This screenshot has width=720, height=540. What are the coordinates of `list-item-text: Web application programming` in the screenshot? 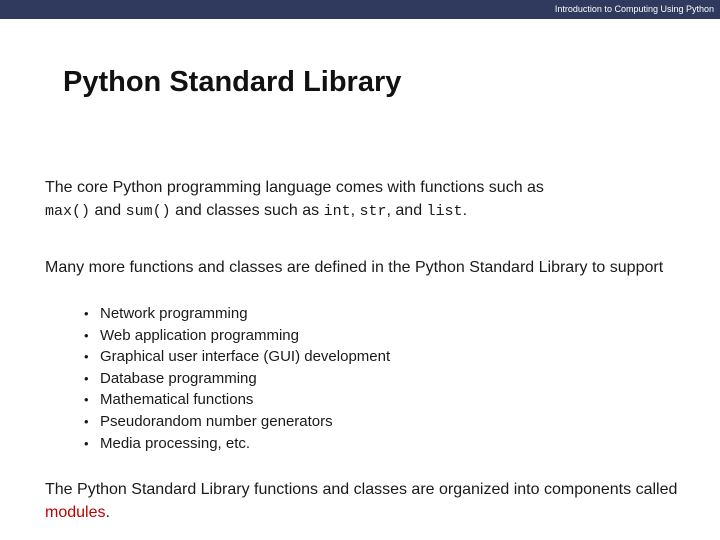 It's located at (199, 335).